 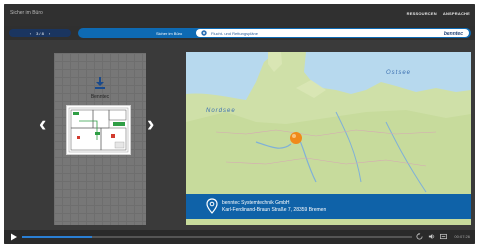 I want to click on floor-plan-thumbnail, so click(x=98, y=130).